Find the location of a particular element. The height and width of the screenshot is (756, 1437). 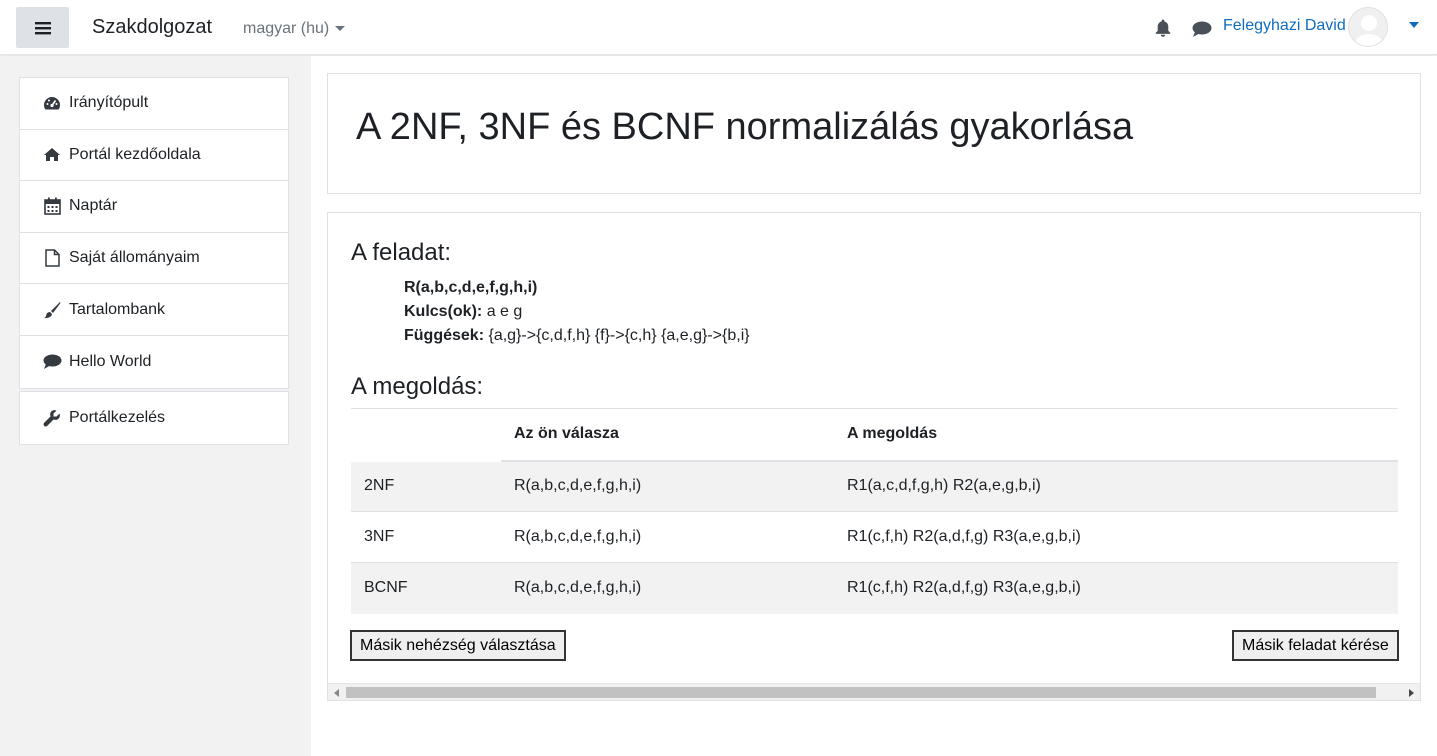

other-difficulty-button: Másik nehézség választása is located at coordinates (458, 645).